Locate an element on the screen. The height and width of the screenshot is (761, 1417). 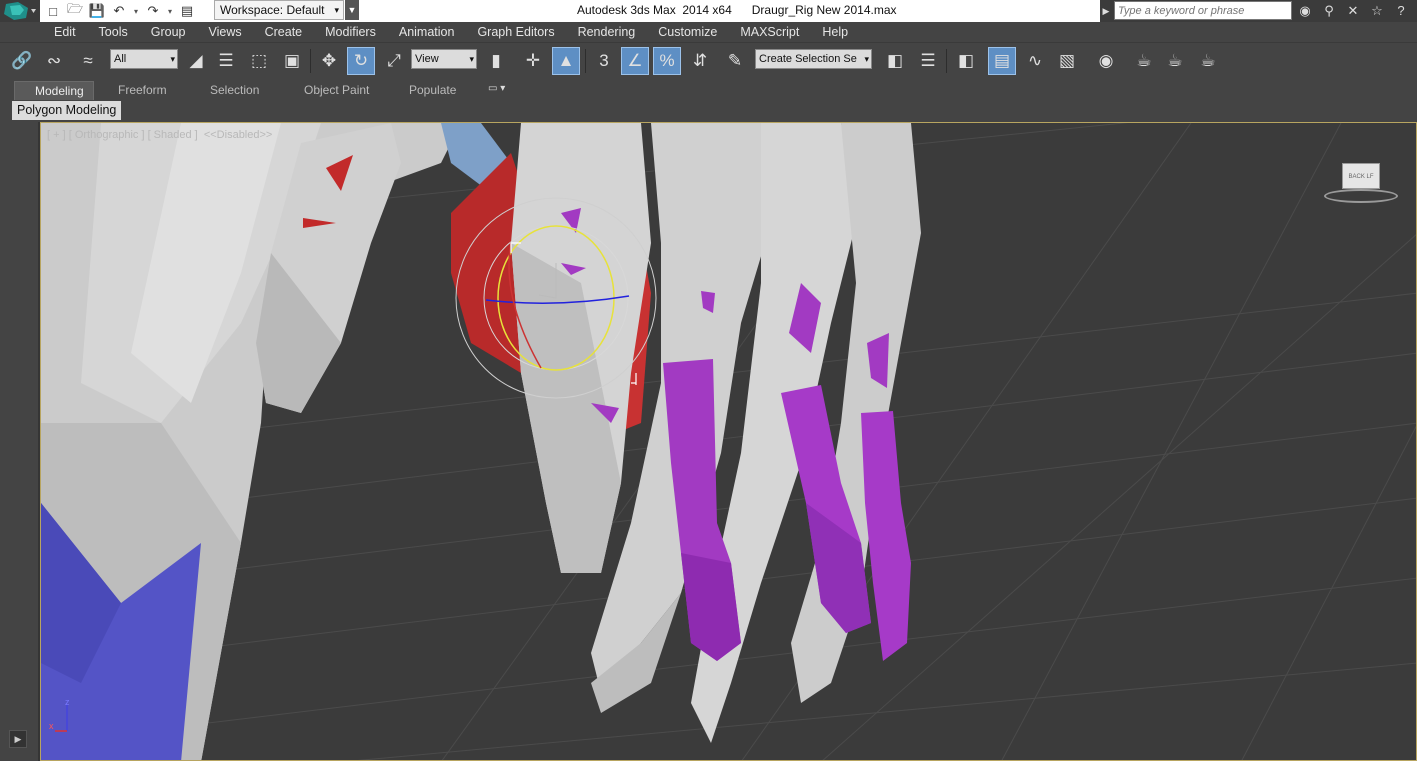
select-and-link-icon: 🔗 is located at coordinates (22, 61).